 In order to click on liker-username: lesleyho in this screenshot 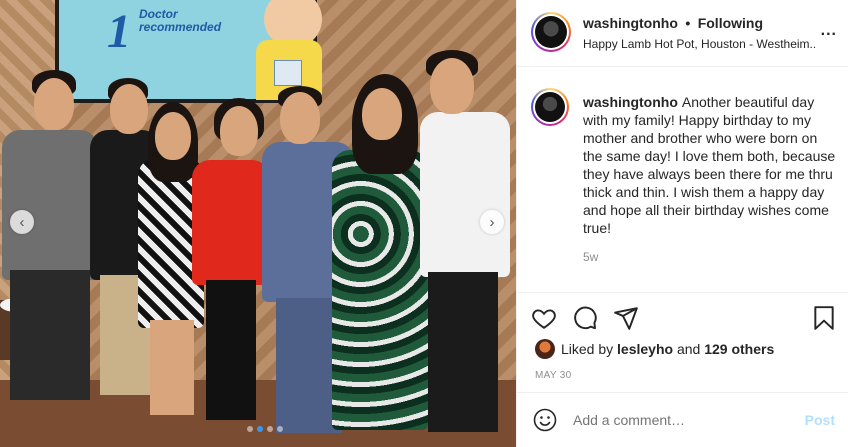, I will do `click(645, 349)`.